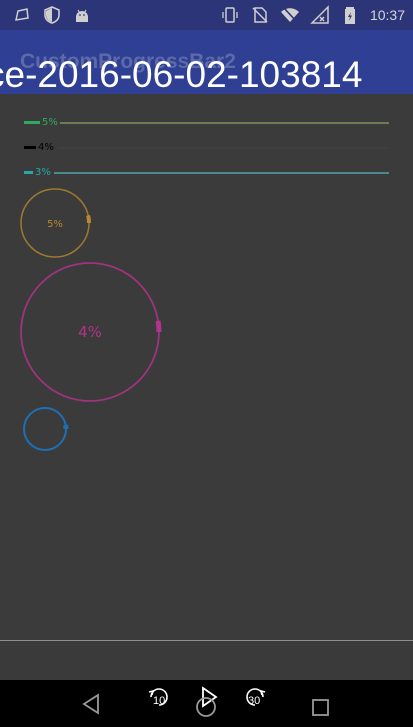 The image size is (413, 727). I want to click on wifi-icon, so click(289, 14).